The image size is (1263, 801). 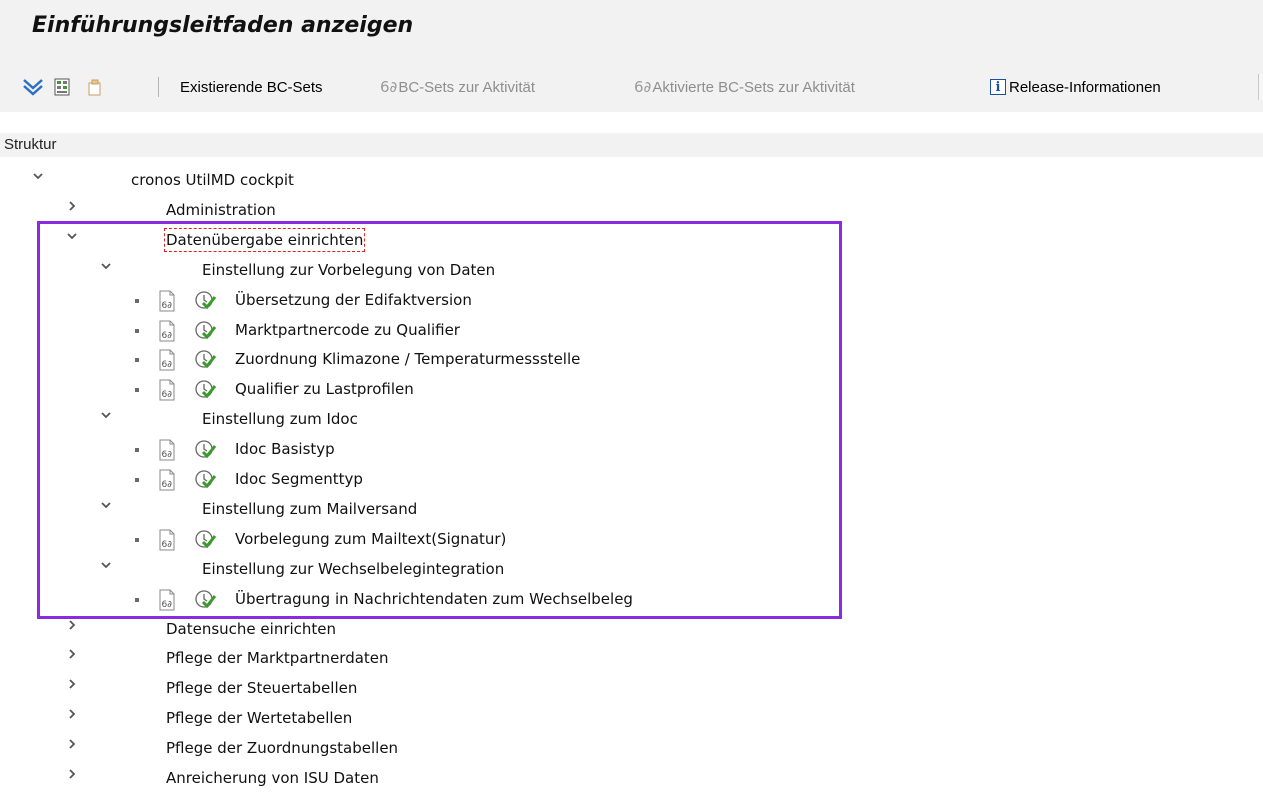 I want to click on tree-node-label: Idoc Basistyp, so click(x=285, y=449).